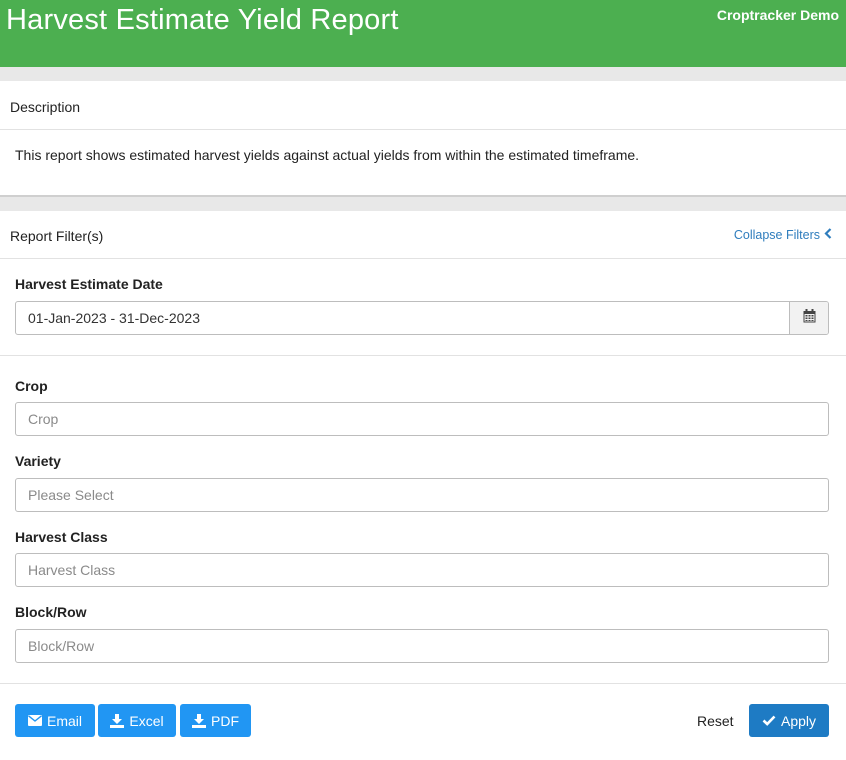 Image resolution: width=846 pixels, height=760 pixels. Describe the element at coordinates (422, 646) in the screenshot. I see `block-row-input` at that location.